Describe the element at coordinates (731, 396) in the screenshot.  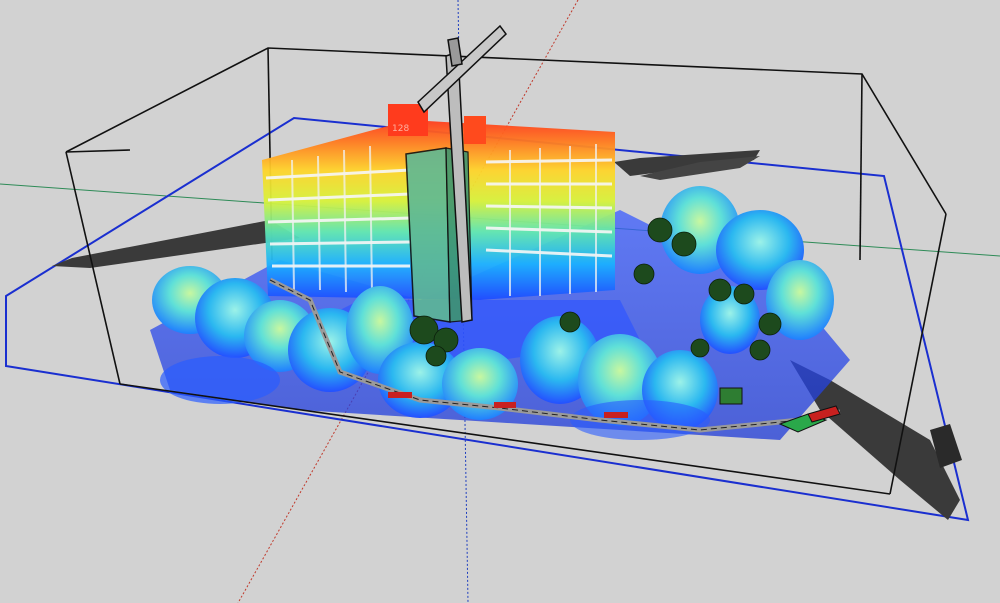
I see `site-container` at that location.